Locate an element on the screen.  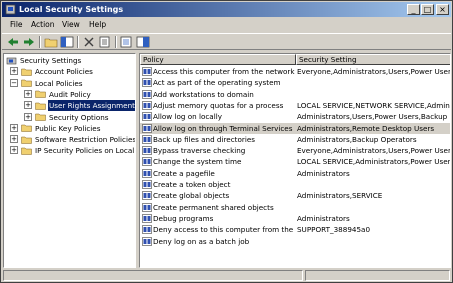
status-cell-secondary is located at coordinates (377, 275).